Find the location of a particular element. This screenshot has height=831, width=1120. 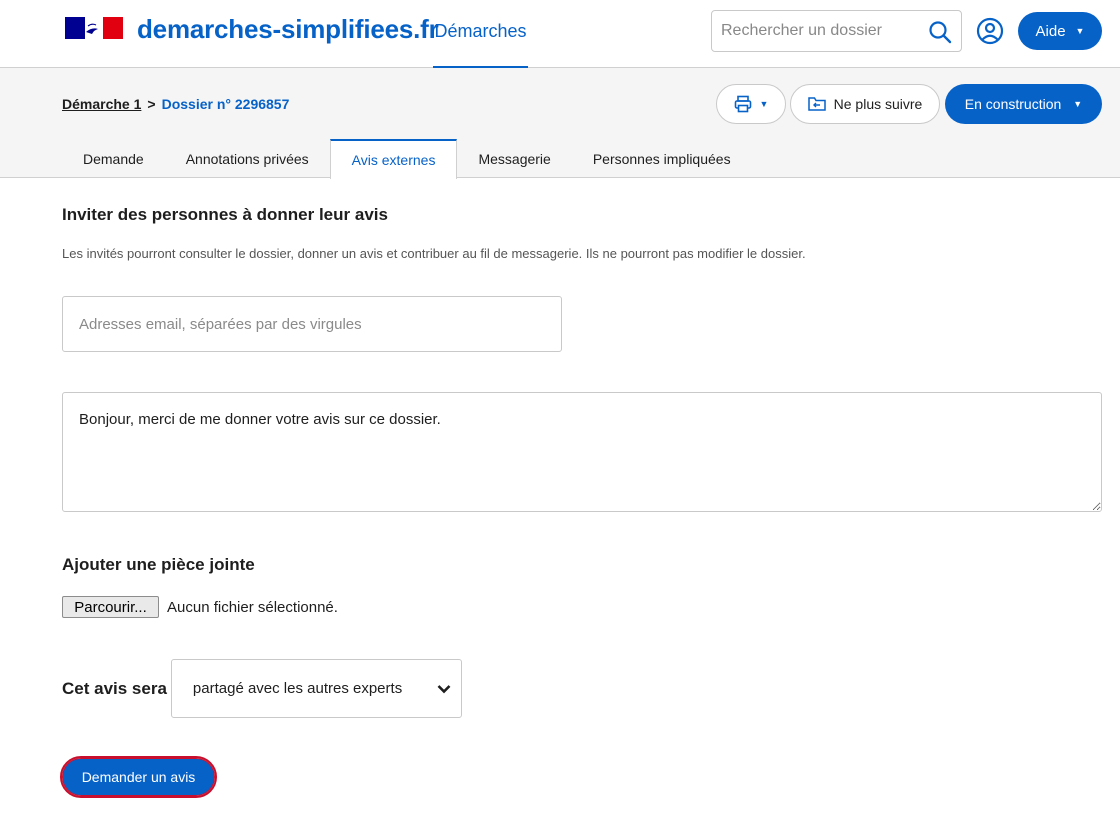

search-icon is located at coordinates (940, 32).